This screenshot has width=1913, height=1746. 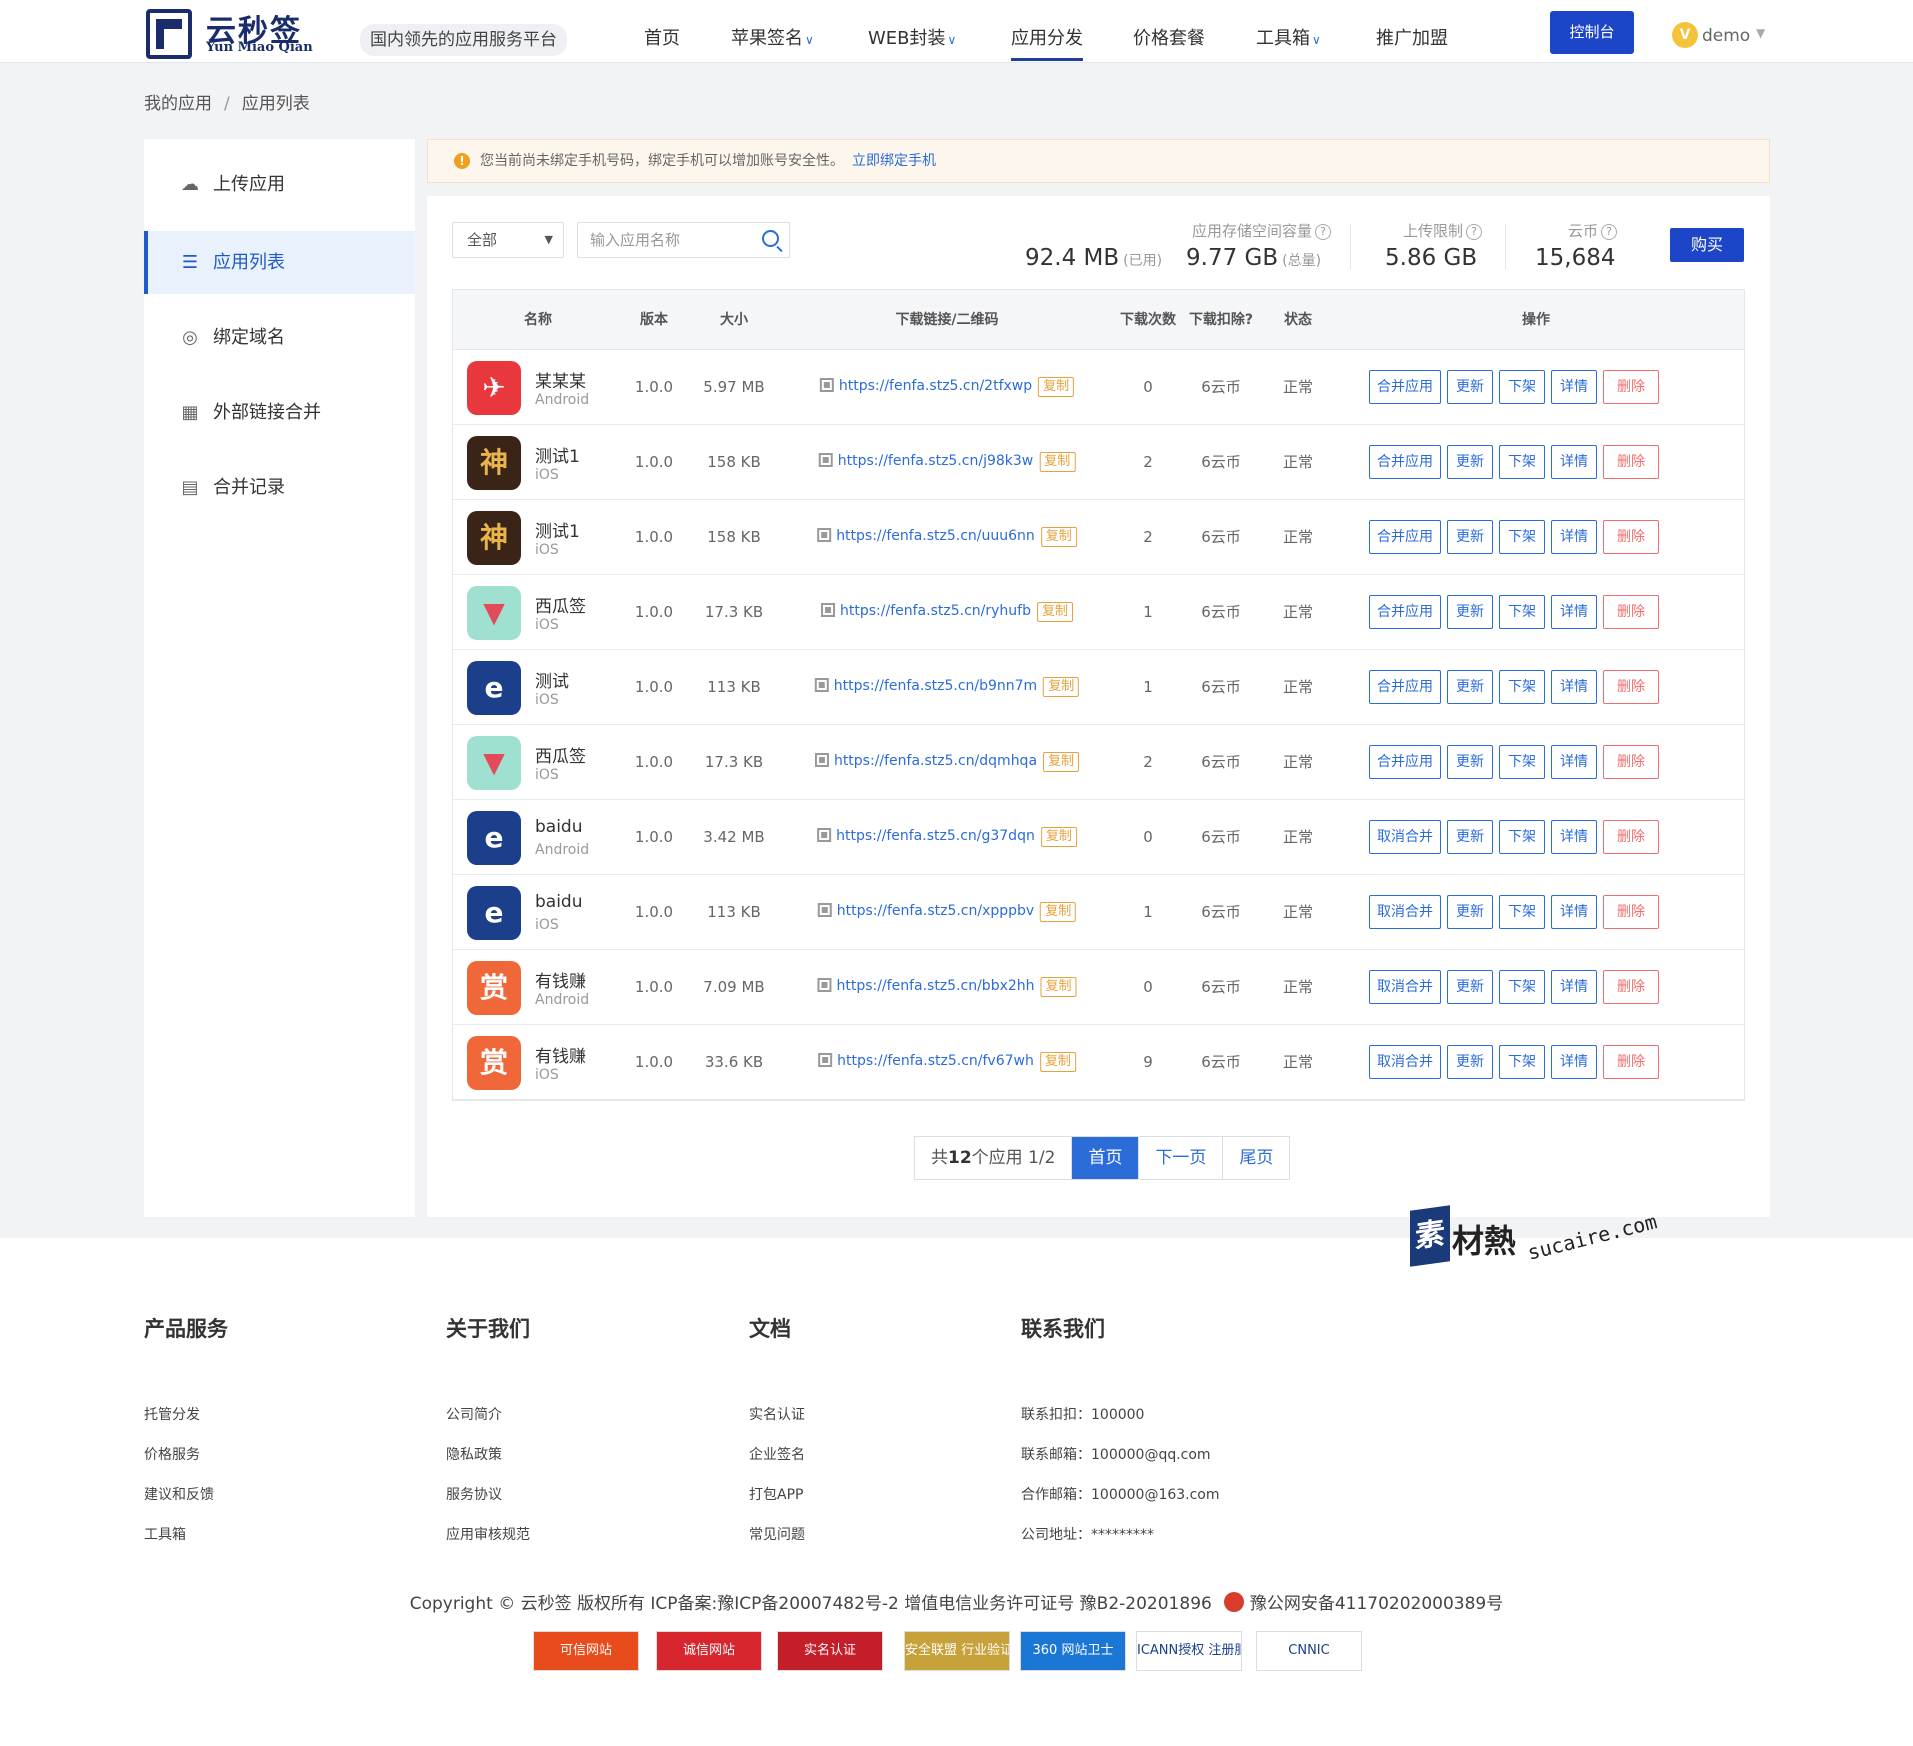 What do you see at coordinates (1180, 1158) in the screenshot?
I see `next-page-button: 下一页` at bounding box center [1180, 1158].